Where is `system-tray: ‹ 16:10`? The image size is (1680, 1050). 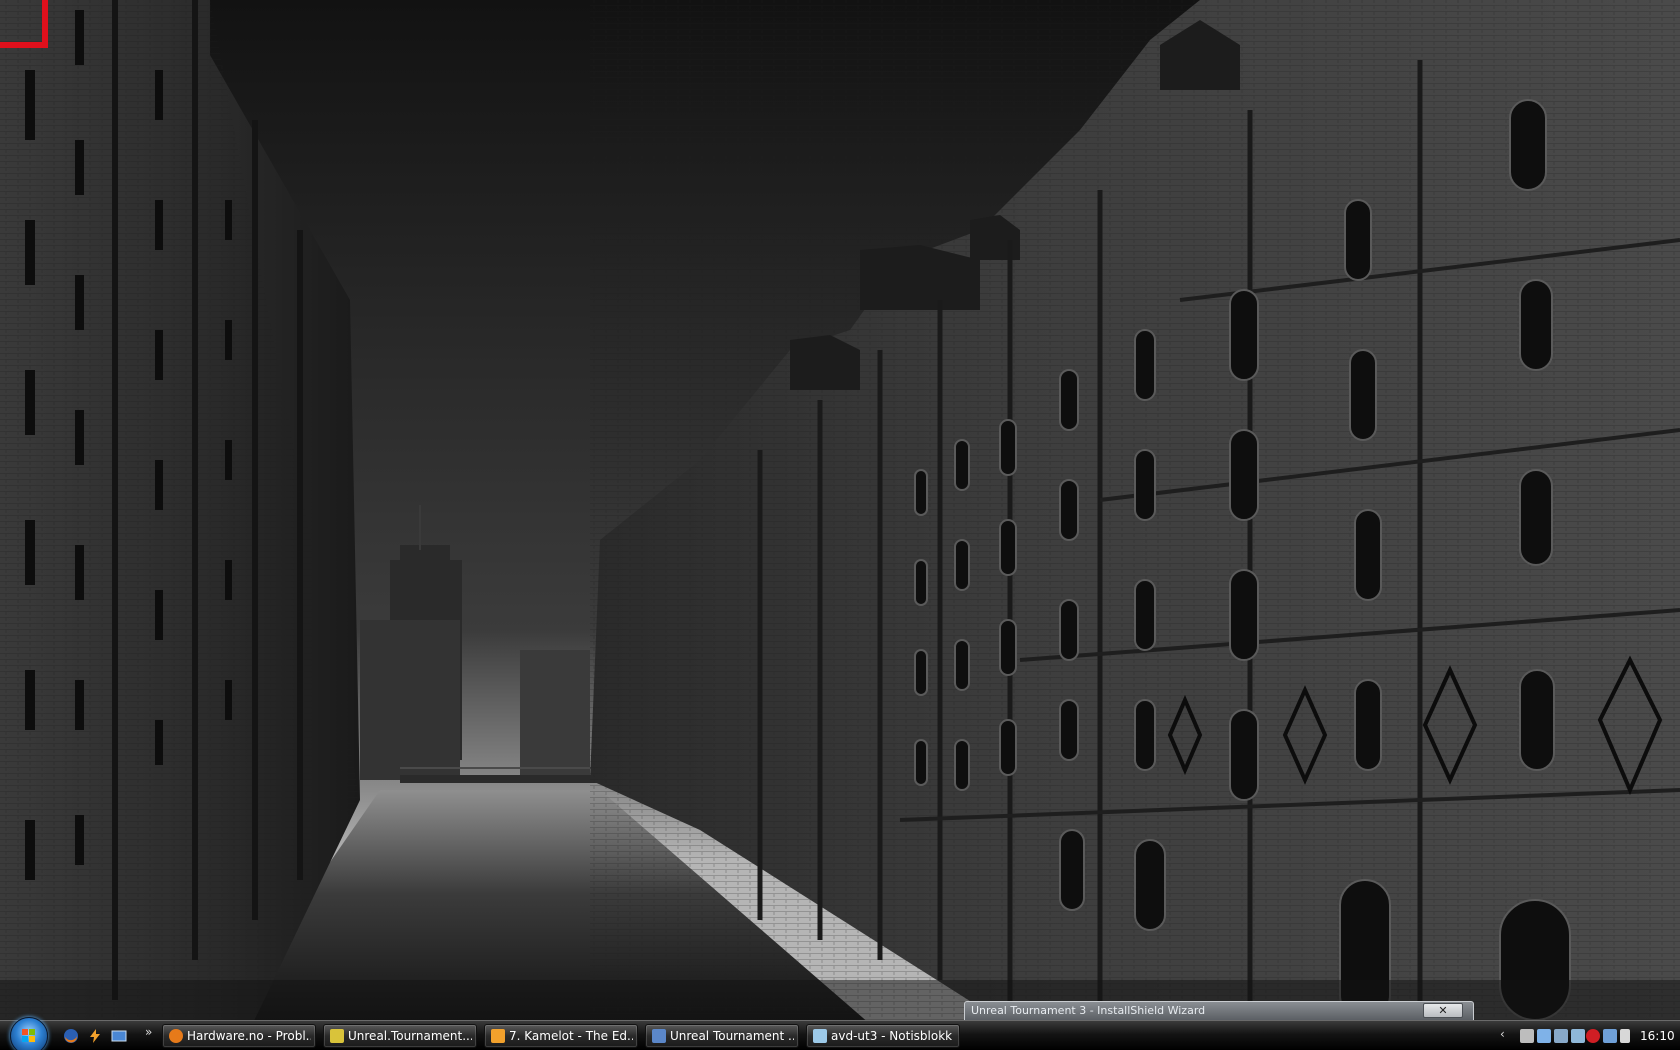 system-tray: ‹ 16:10 is located at coordinates (1590, 1036).